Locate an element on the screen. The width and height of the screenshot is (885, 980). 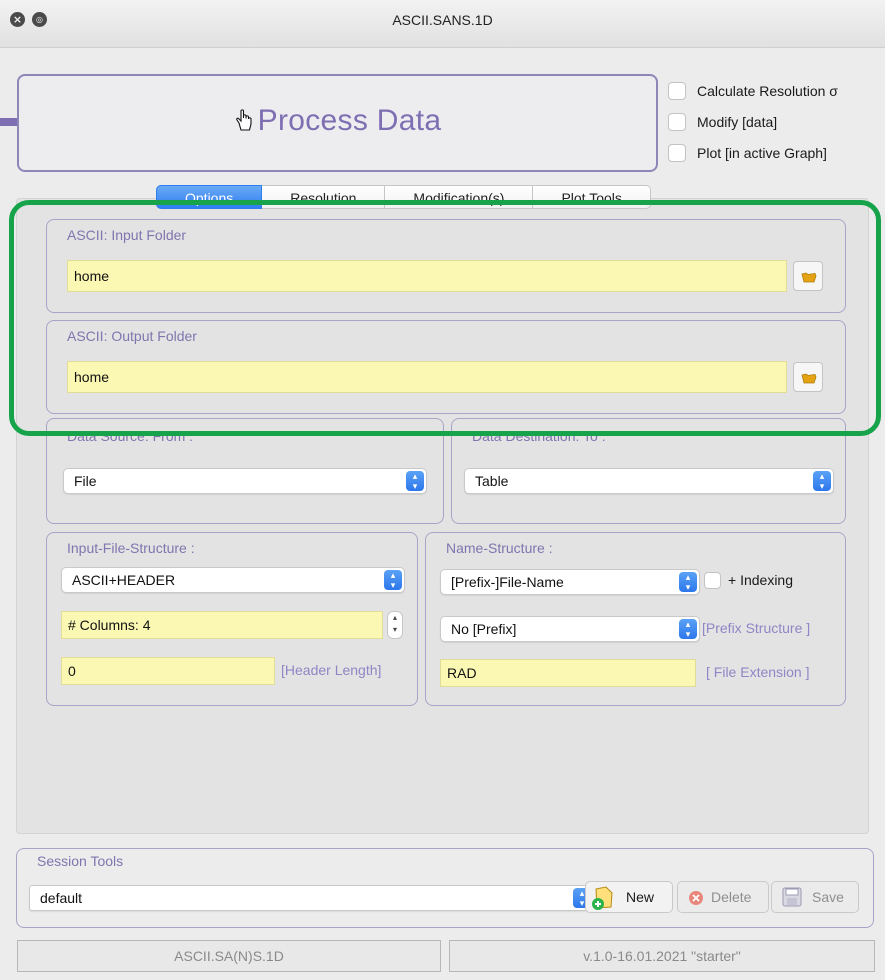
new-icon is located at coordinates (602, 898).